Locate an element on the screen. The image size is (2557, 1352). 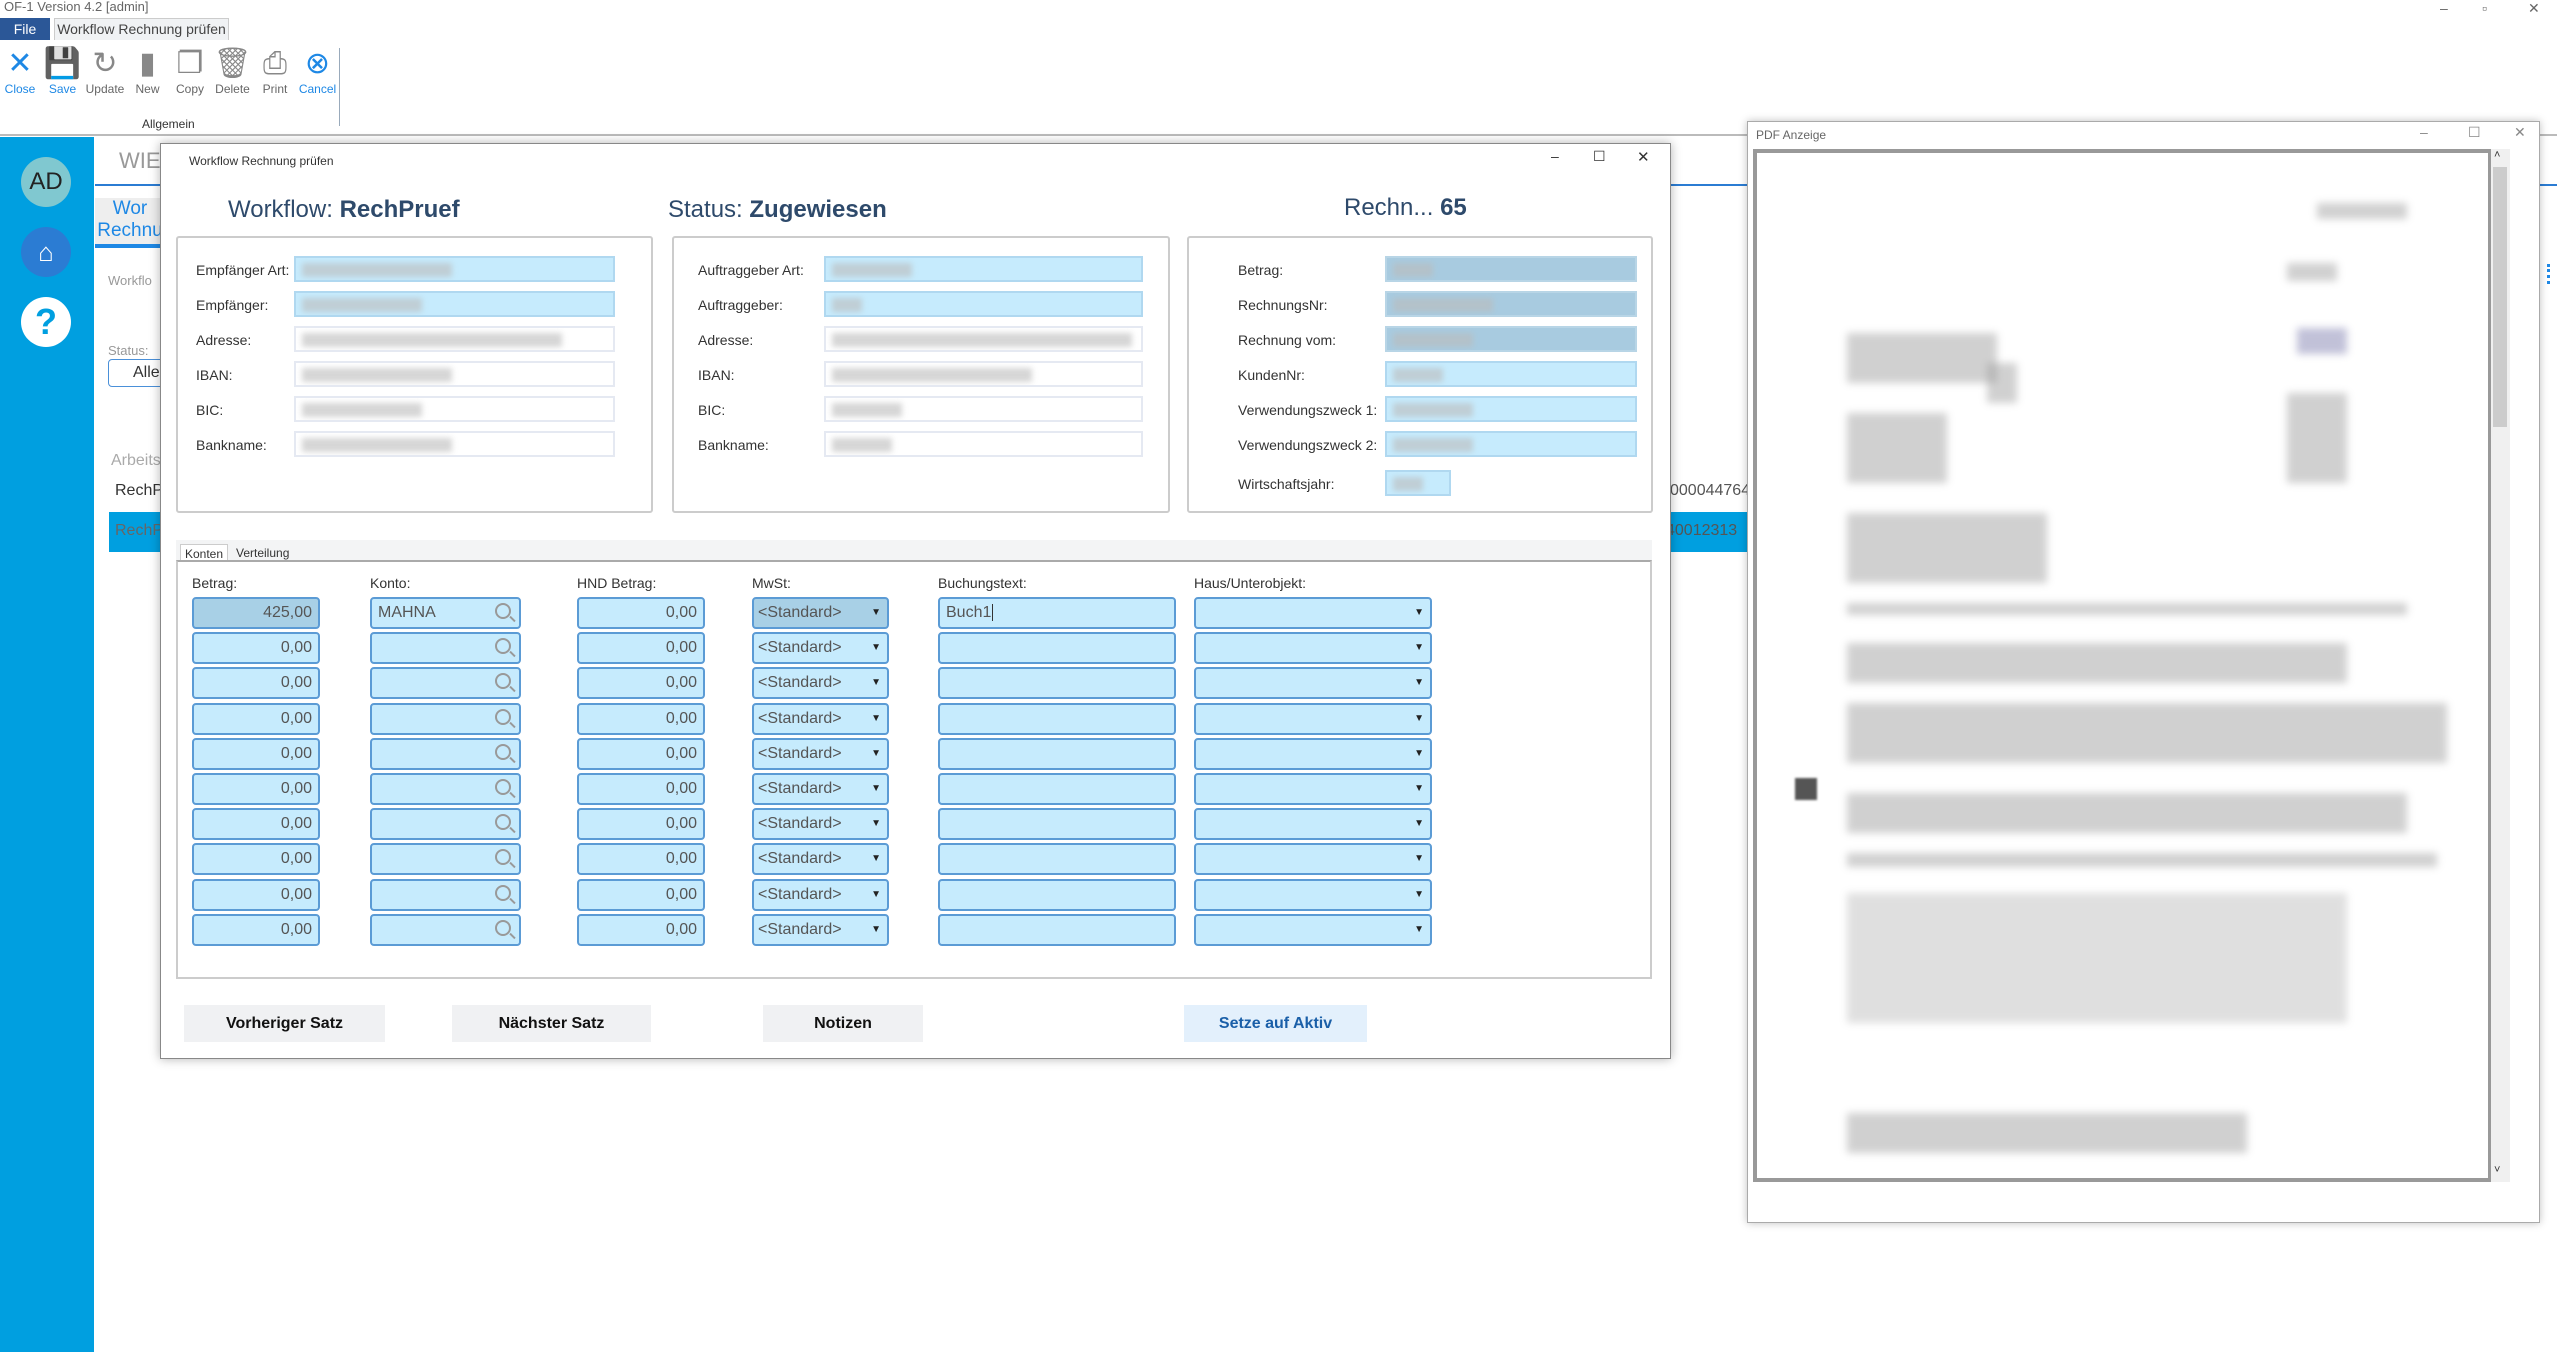
konto-input: MAHNA is located at coordinates (445, 613).